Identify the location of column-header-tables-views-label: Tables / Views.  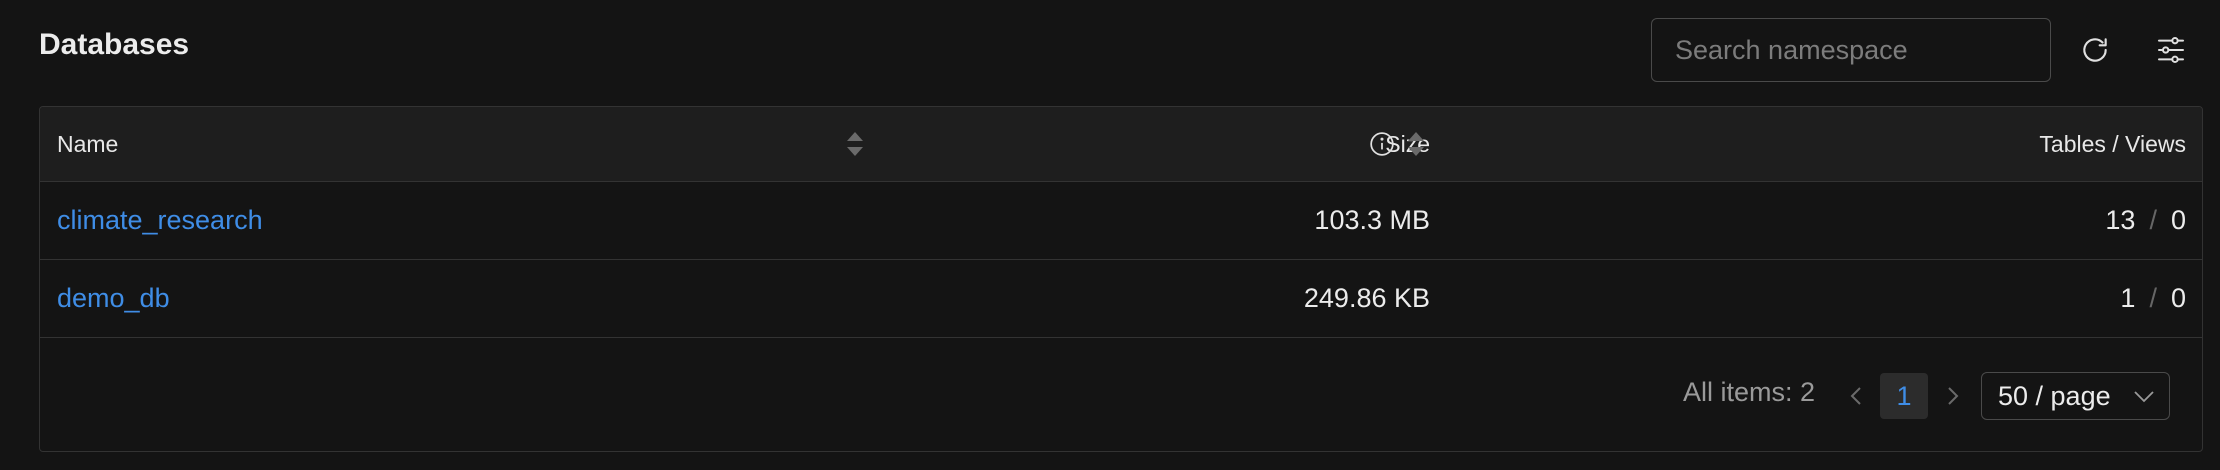
(2112, 143).